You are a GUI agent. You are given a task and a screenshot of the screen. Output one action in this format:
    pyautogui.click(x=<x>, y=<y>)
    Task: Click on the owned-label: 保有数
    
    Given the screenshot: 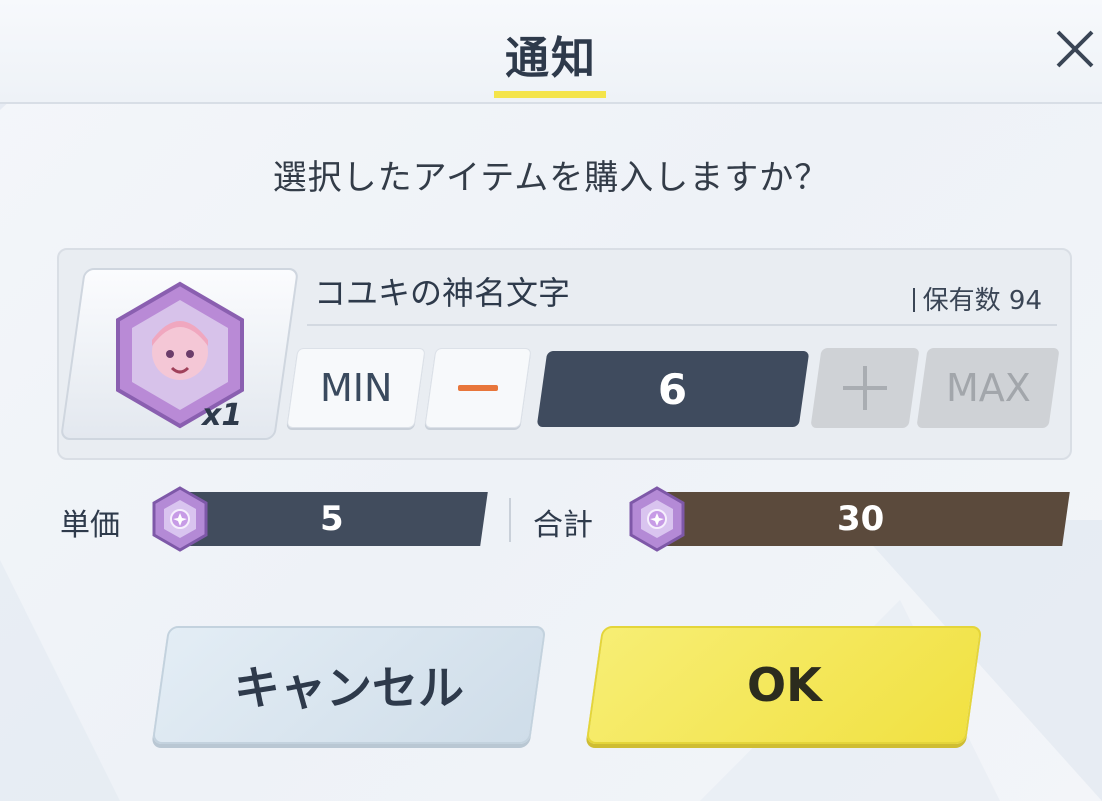 What is the action you would take?
    pyautogui.click(x=961, y=301)
    